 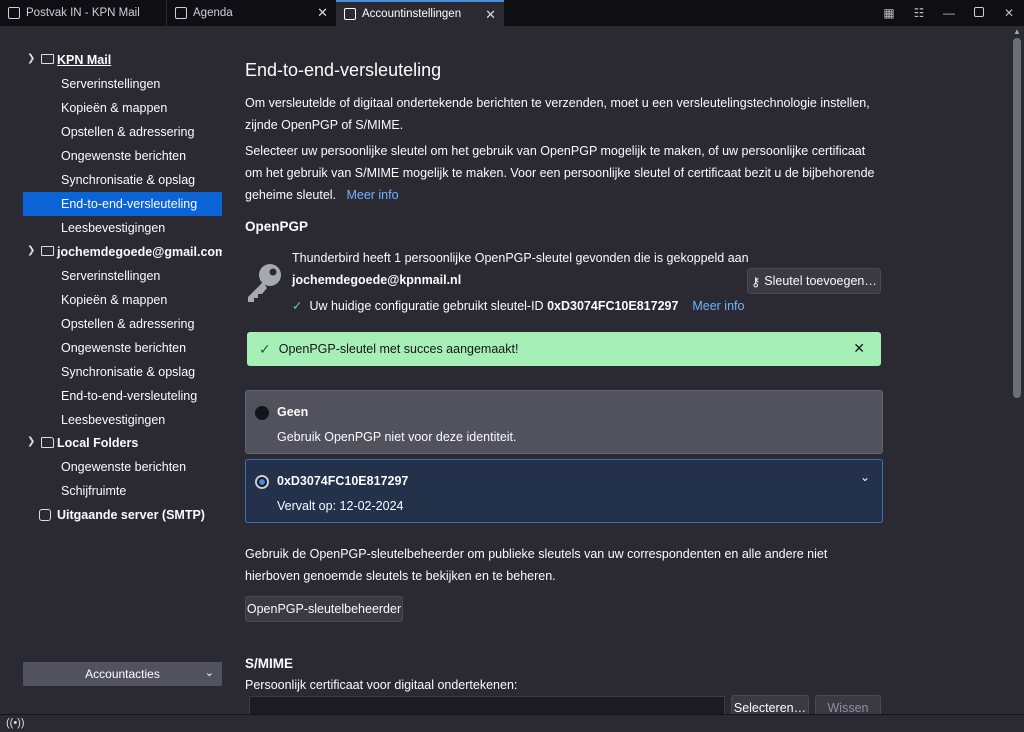 I want to click on key-icon, so click(x=264, y=283).